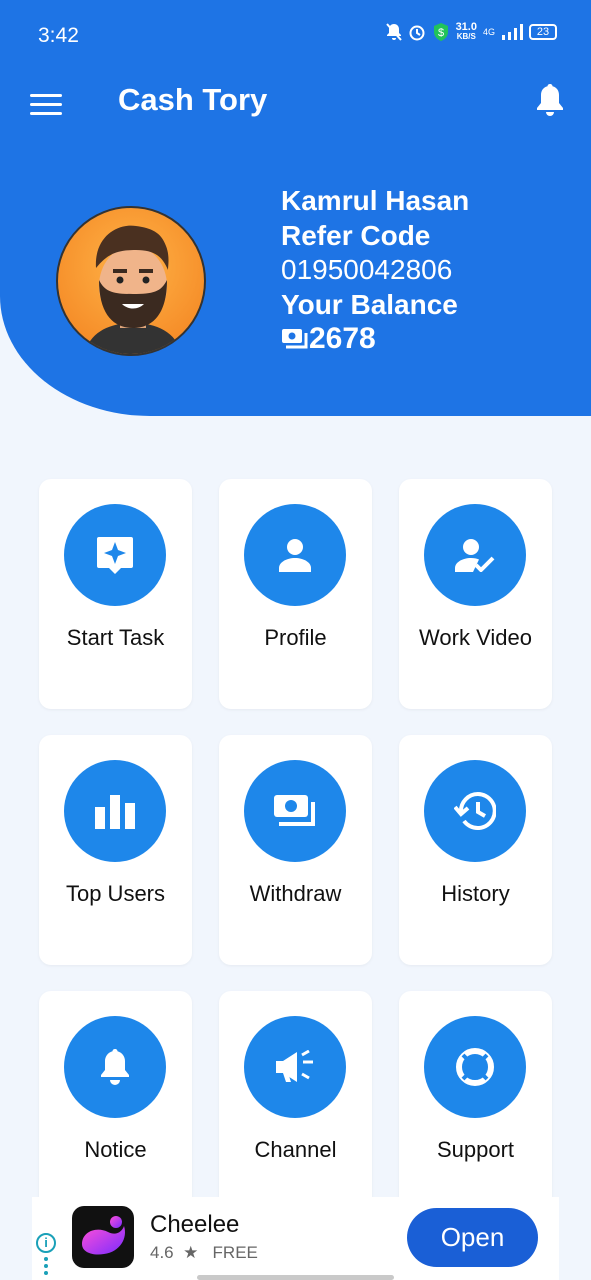 The width and height of the screenshot is (591, 1280). What do you see at coordinates (475, 637) in the screenshot?
I see `card-label: Work Video` at bounding box center [475, 637].